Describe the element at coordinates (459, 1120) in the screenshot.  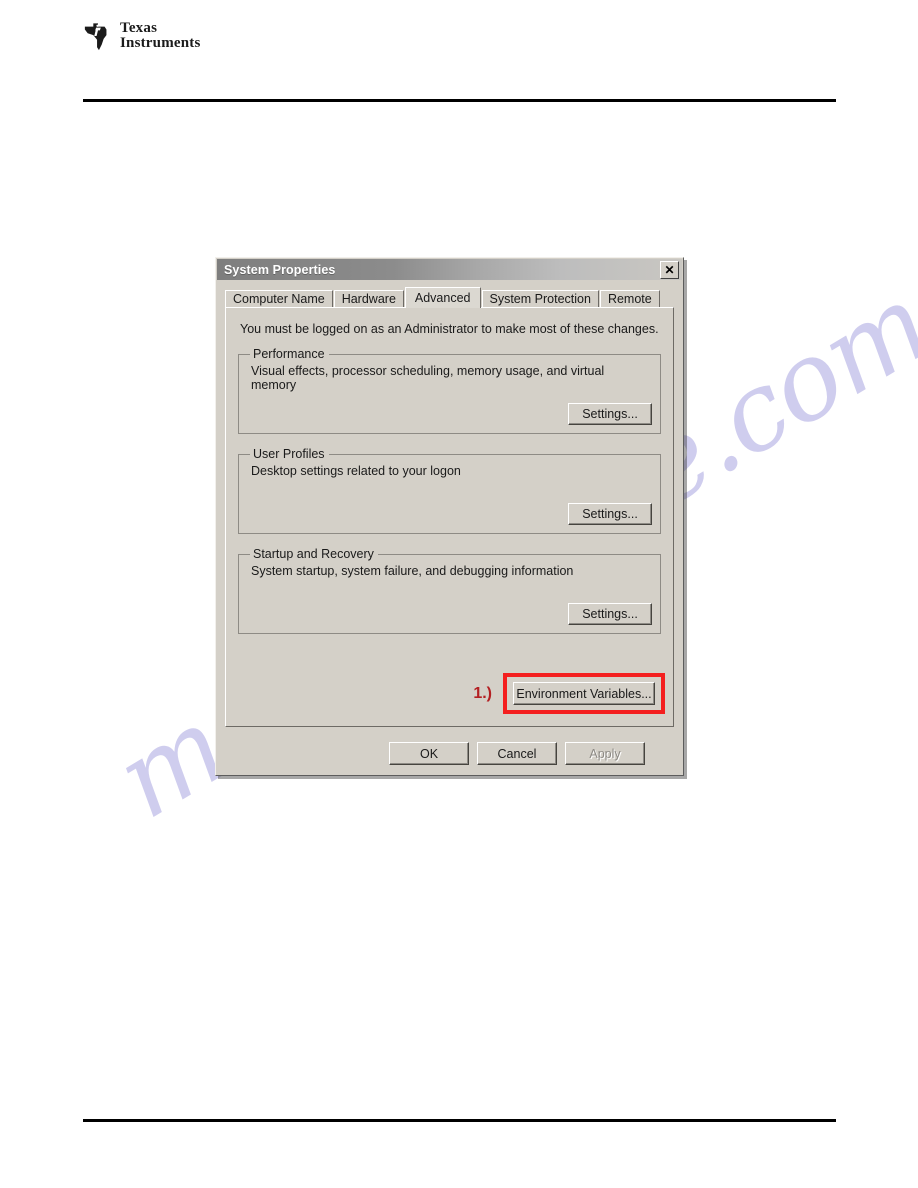
I see `footer-divider` at that location.